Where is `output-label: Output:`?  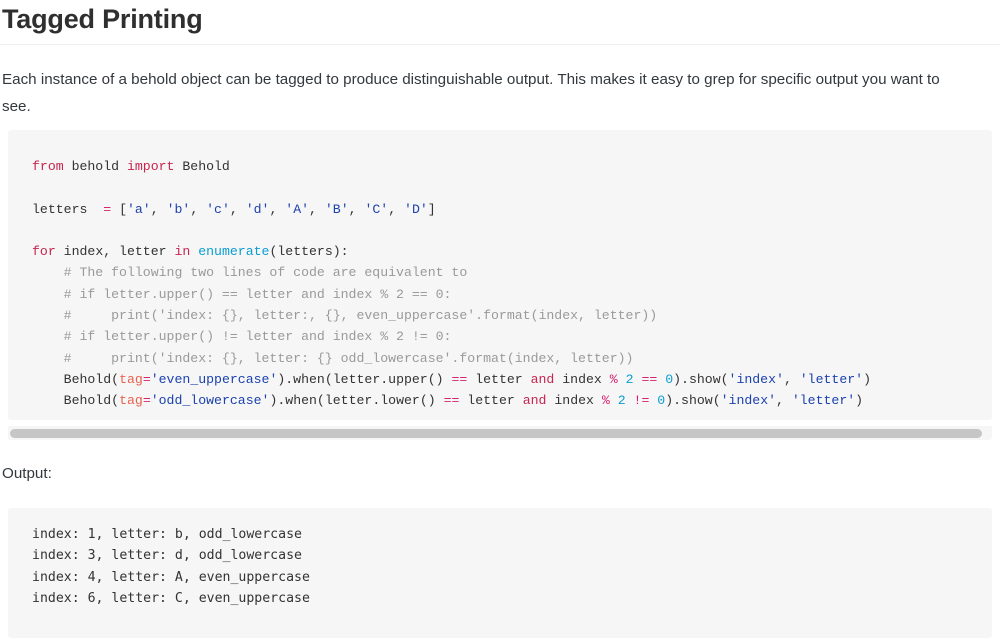
output-label: Output: is located at coordinates (27, 473).